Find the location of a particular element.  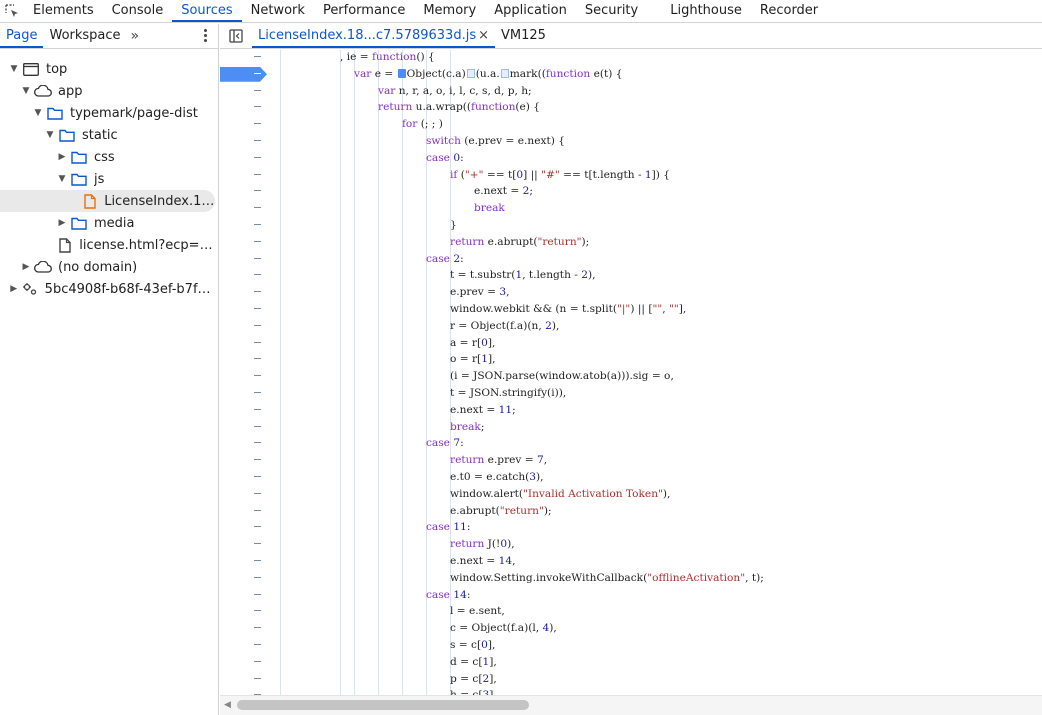

scroll-left-icon: ◀ is located at coordinates (227, 705).